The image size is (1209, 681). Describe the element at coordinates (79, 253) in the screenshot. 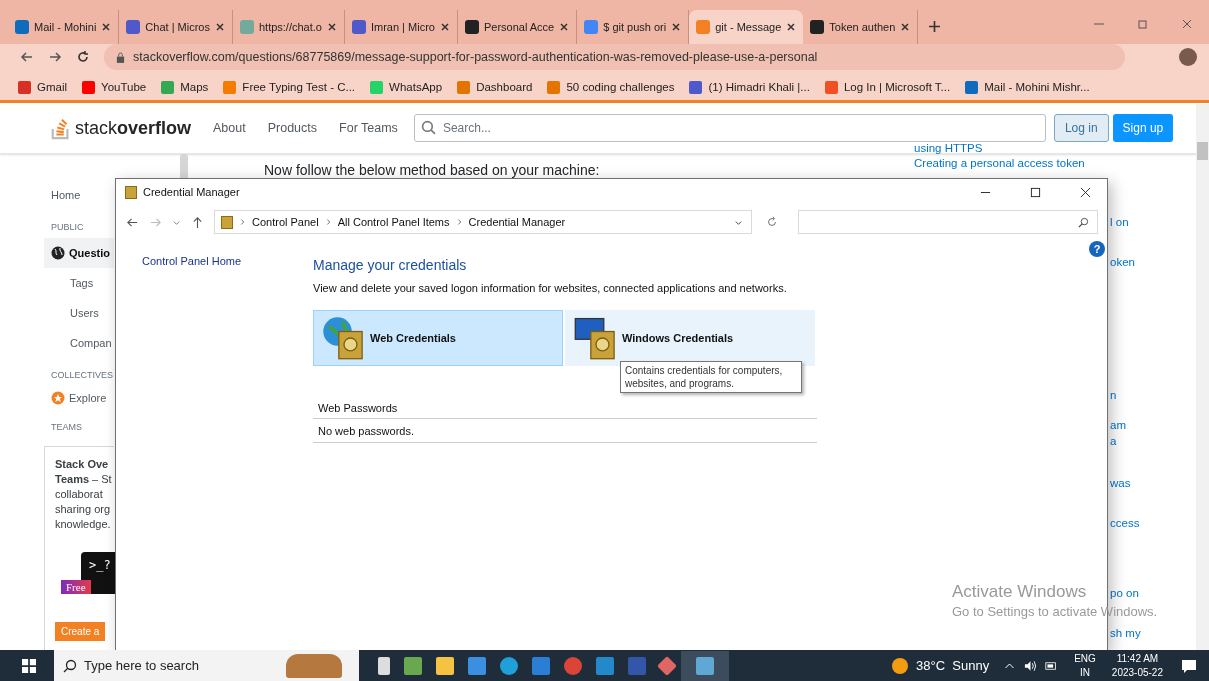

I see `sidebar-item: Questio` at that location.